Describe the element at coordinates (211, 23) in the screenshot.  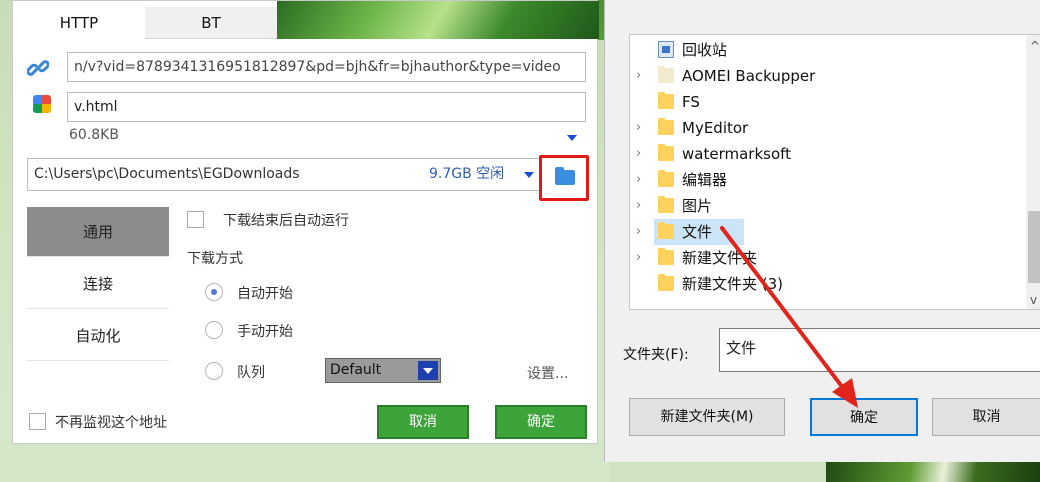
I see `tab-bt: BT` at that location.